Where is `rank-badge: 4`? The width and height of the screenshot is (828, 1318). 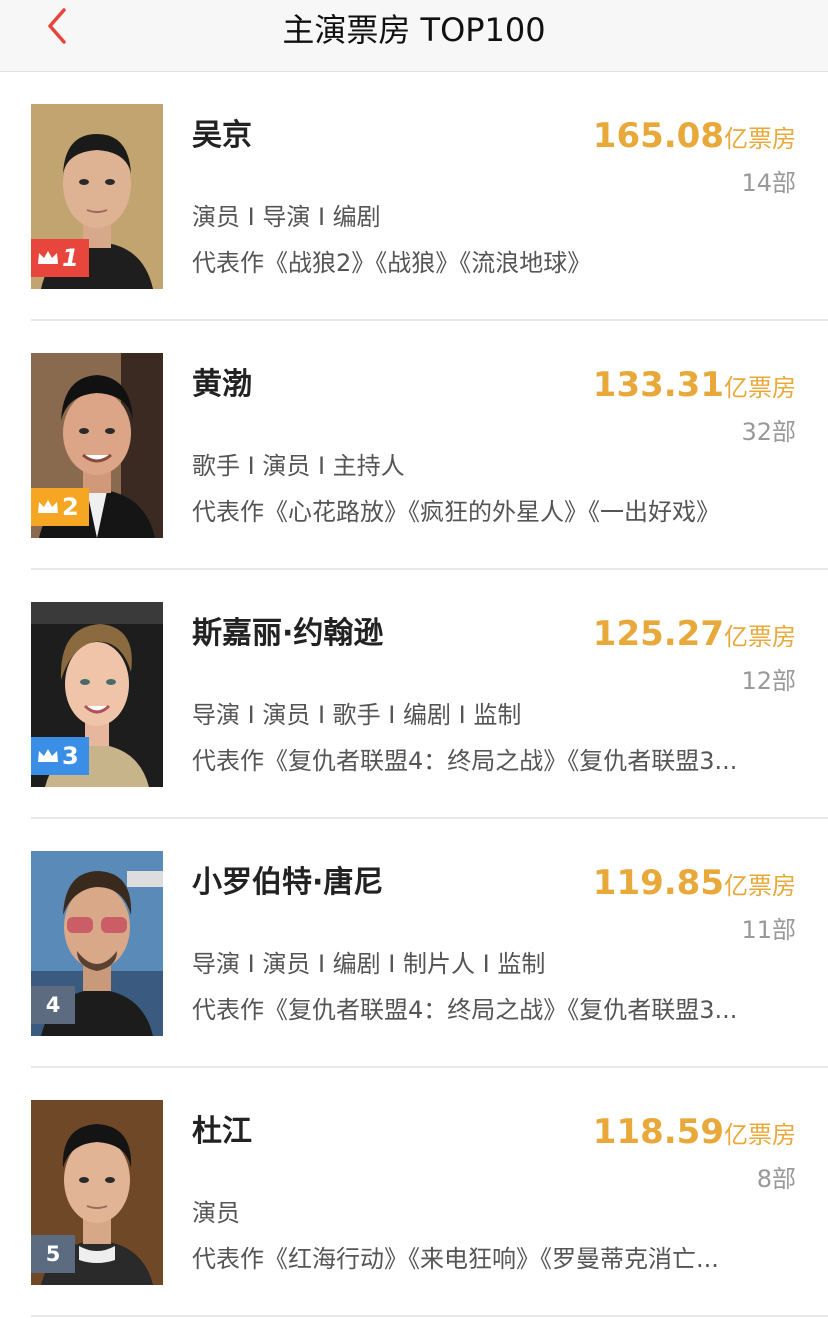 rank-badge: 4 is located at coordinates (53, 1005).